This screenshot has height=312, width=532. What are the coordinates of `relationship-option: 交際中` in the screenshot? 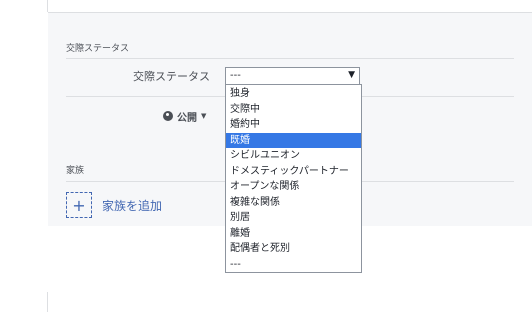 It's located at (293, 110).